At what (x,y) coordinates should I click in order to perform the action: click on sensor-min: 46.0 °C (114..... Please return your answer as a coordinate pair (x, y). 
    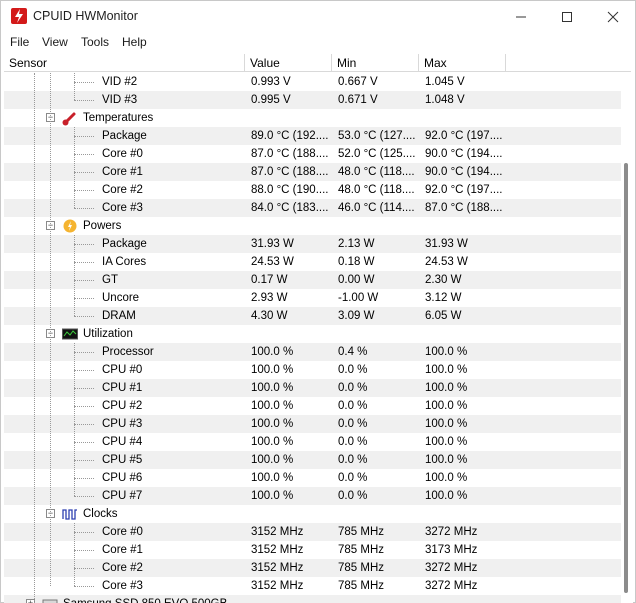
    Looking at the image, I should click on (376, 208).